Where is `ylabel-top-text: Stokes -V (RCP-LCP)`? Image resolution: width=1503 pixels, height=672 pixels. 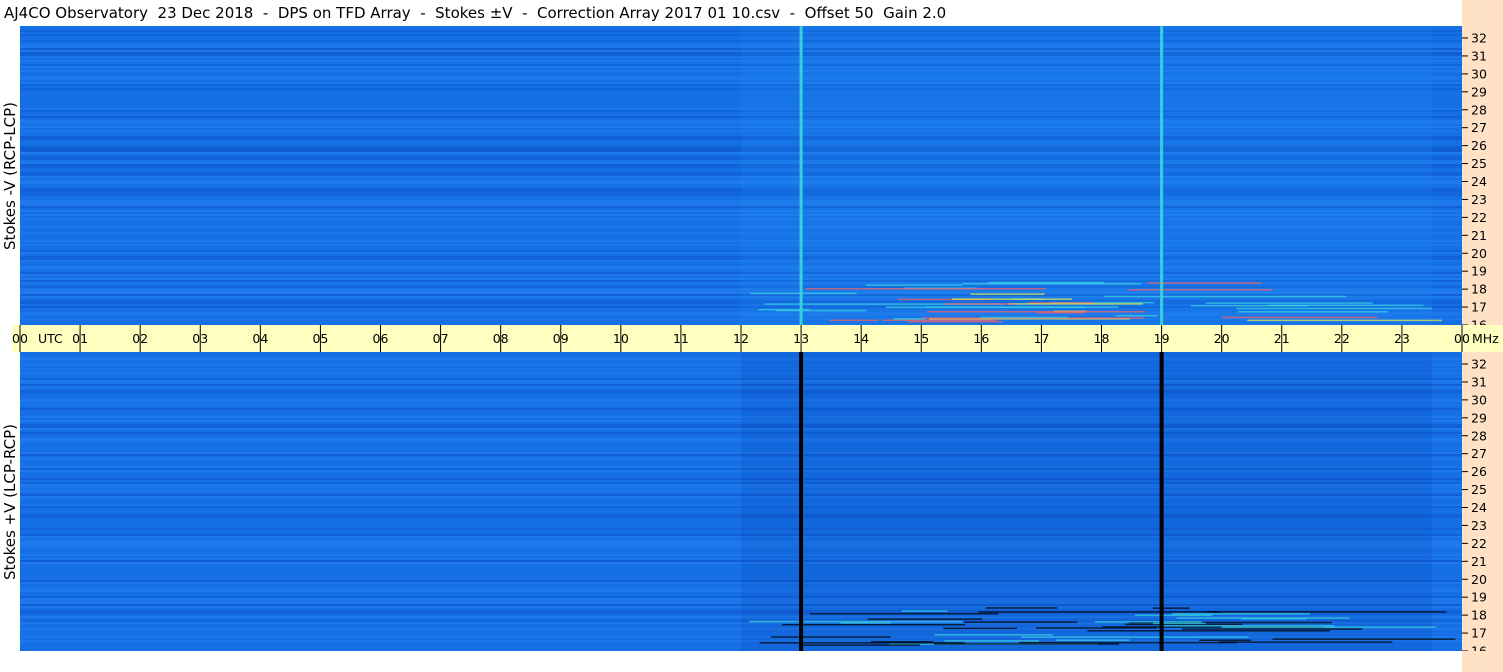 ylabel-top-text: Stokes -V (RCP-LCP) is located at coordinates (10, 175).